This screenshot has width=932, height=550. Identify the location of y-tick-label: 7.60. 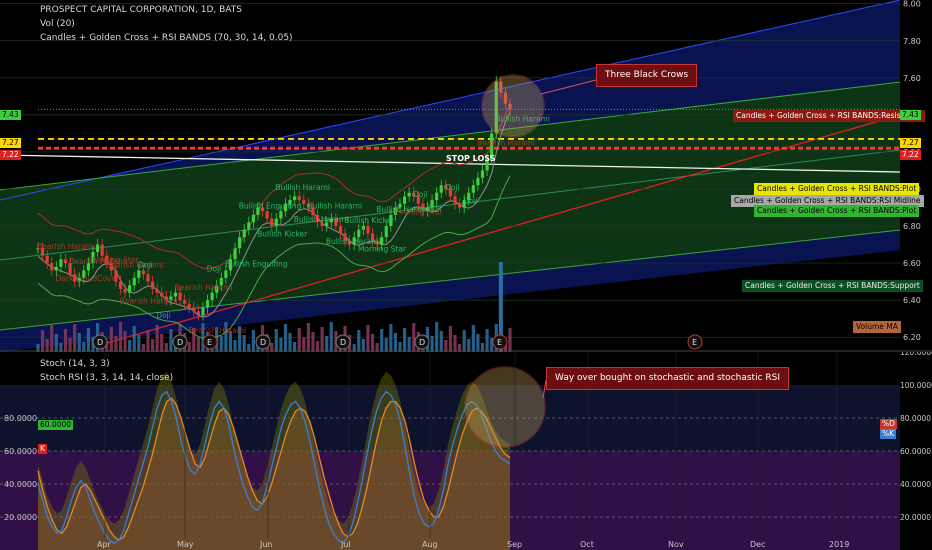
(912, 78).